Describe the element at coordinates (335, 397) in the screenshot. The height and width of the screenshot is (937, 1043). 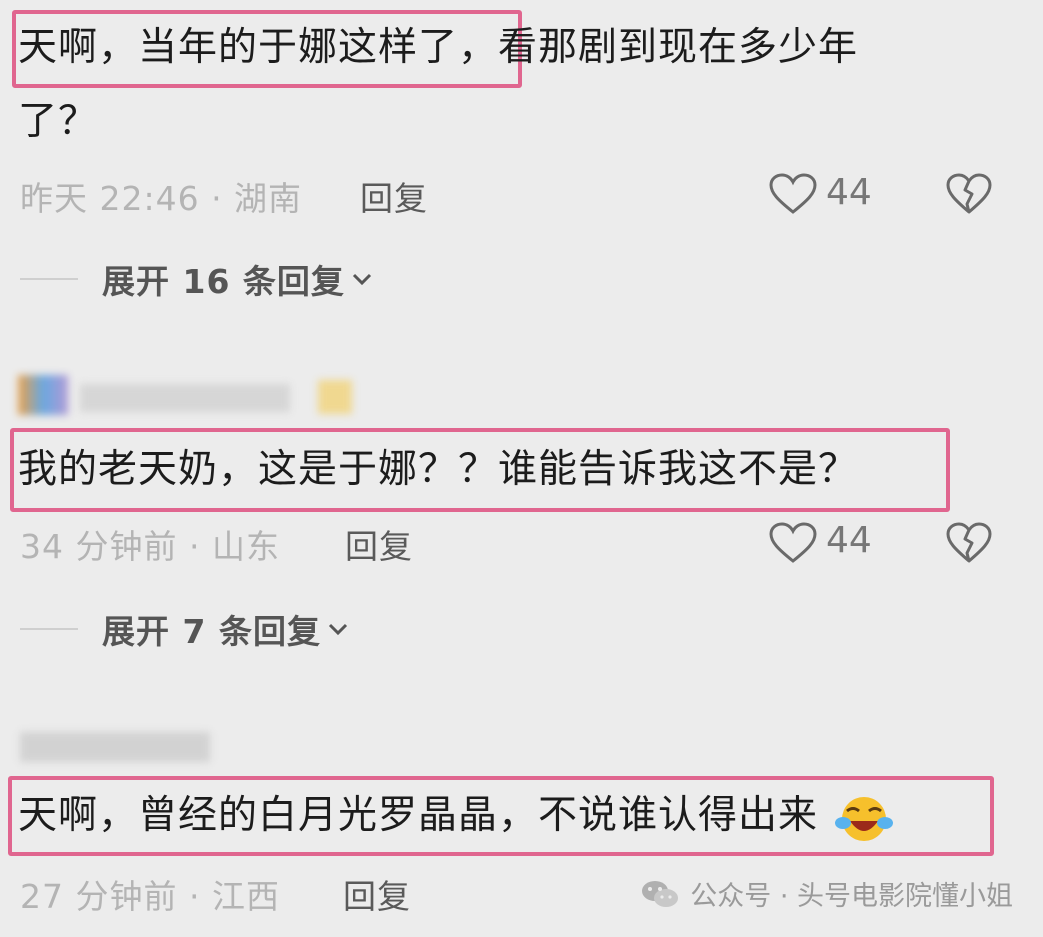
I see `username-badge` at that location.